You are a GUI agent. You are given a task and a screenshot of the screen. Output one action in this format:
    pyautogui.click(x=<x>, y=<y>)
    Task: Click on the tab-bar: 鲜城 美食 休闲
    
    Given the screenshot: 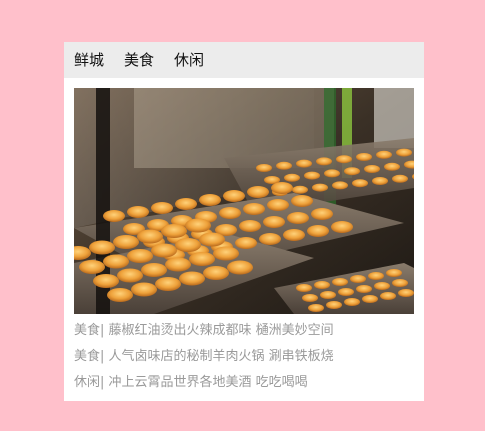 What is the action you would take?
    pyautogui.click(x=244, y=60)
    